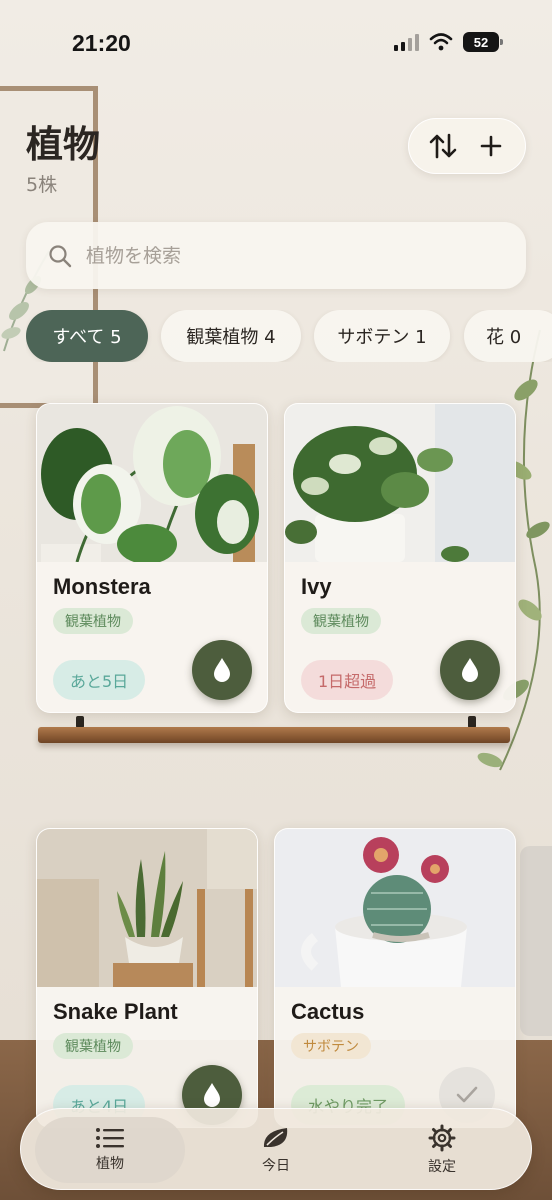 This screenshot has height=1200, width=552. I want to click on wooden-shelf, so click(274, 735).